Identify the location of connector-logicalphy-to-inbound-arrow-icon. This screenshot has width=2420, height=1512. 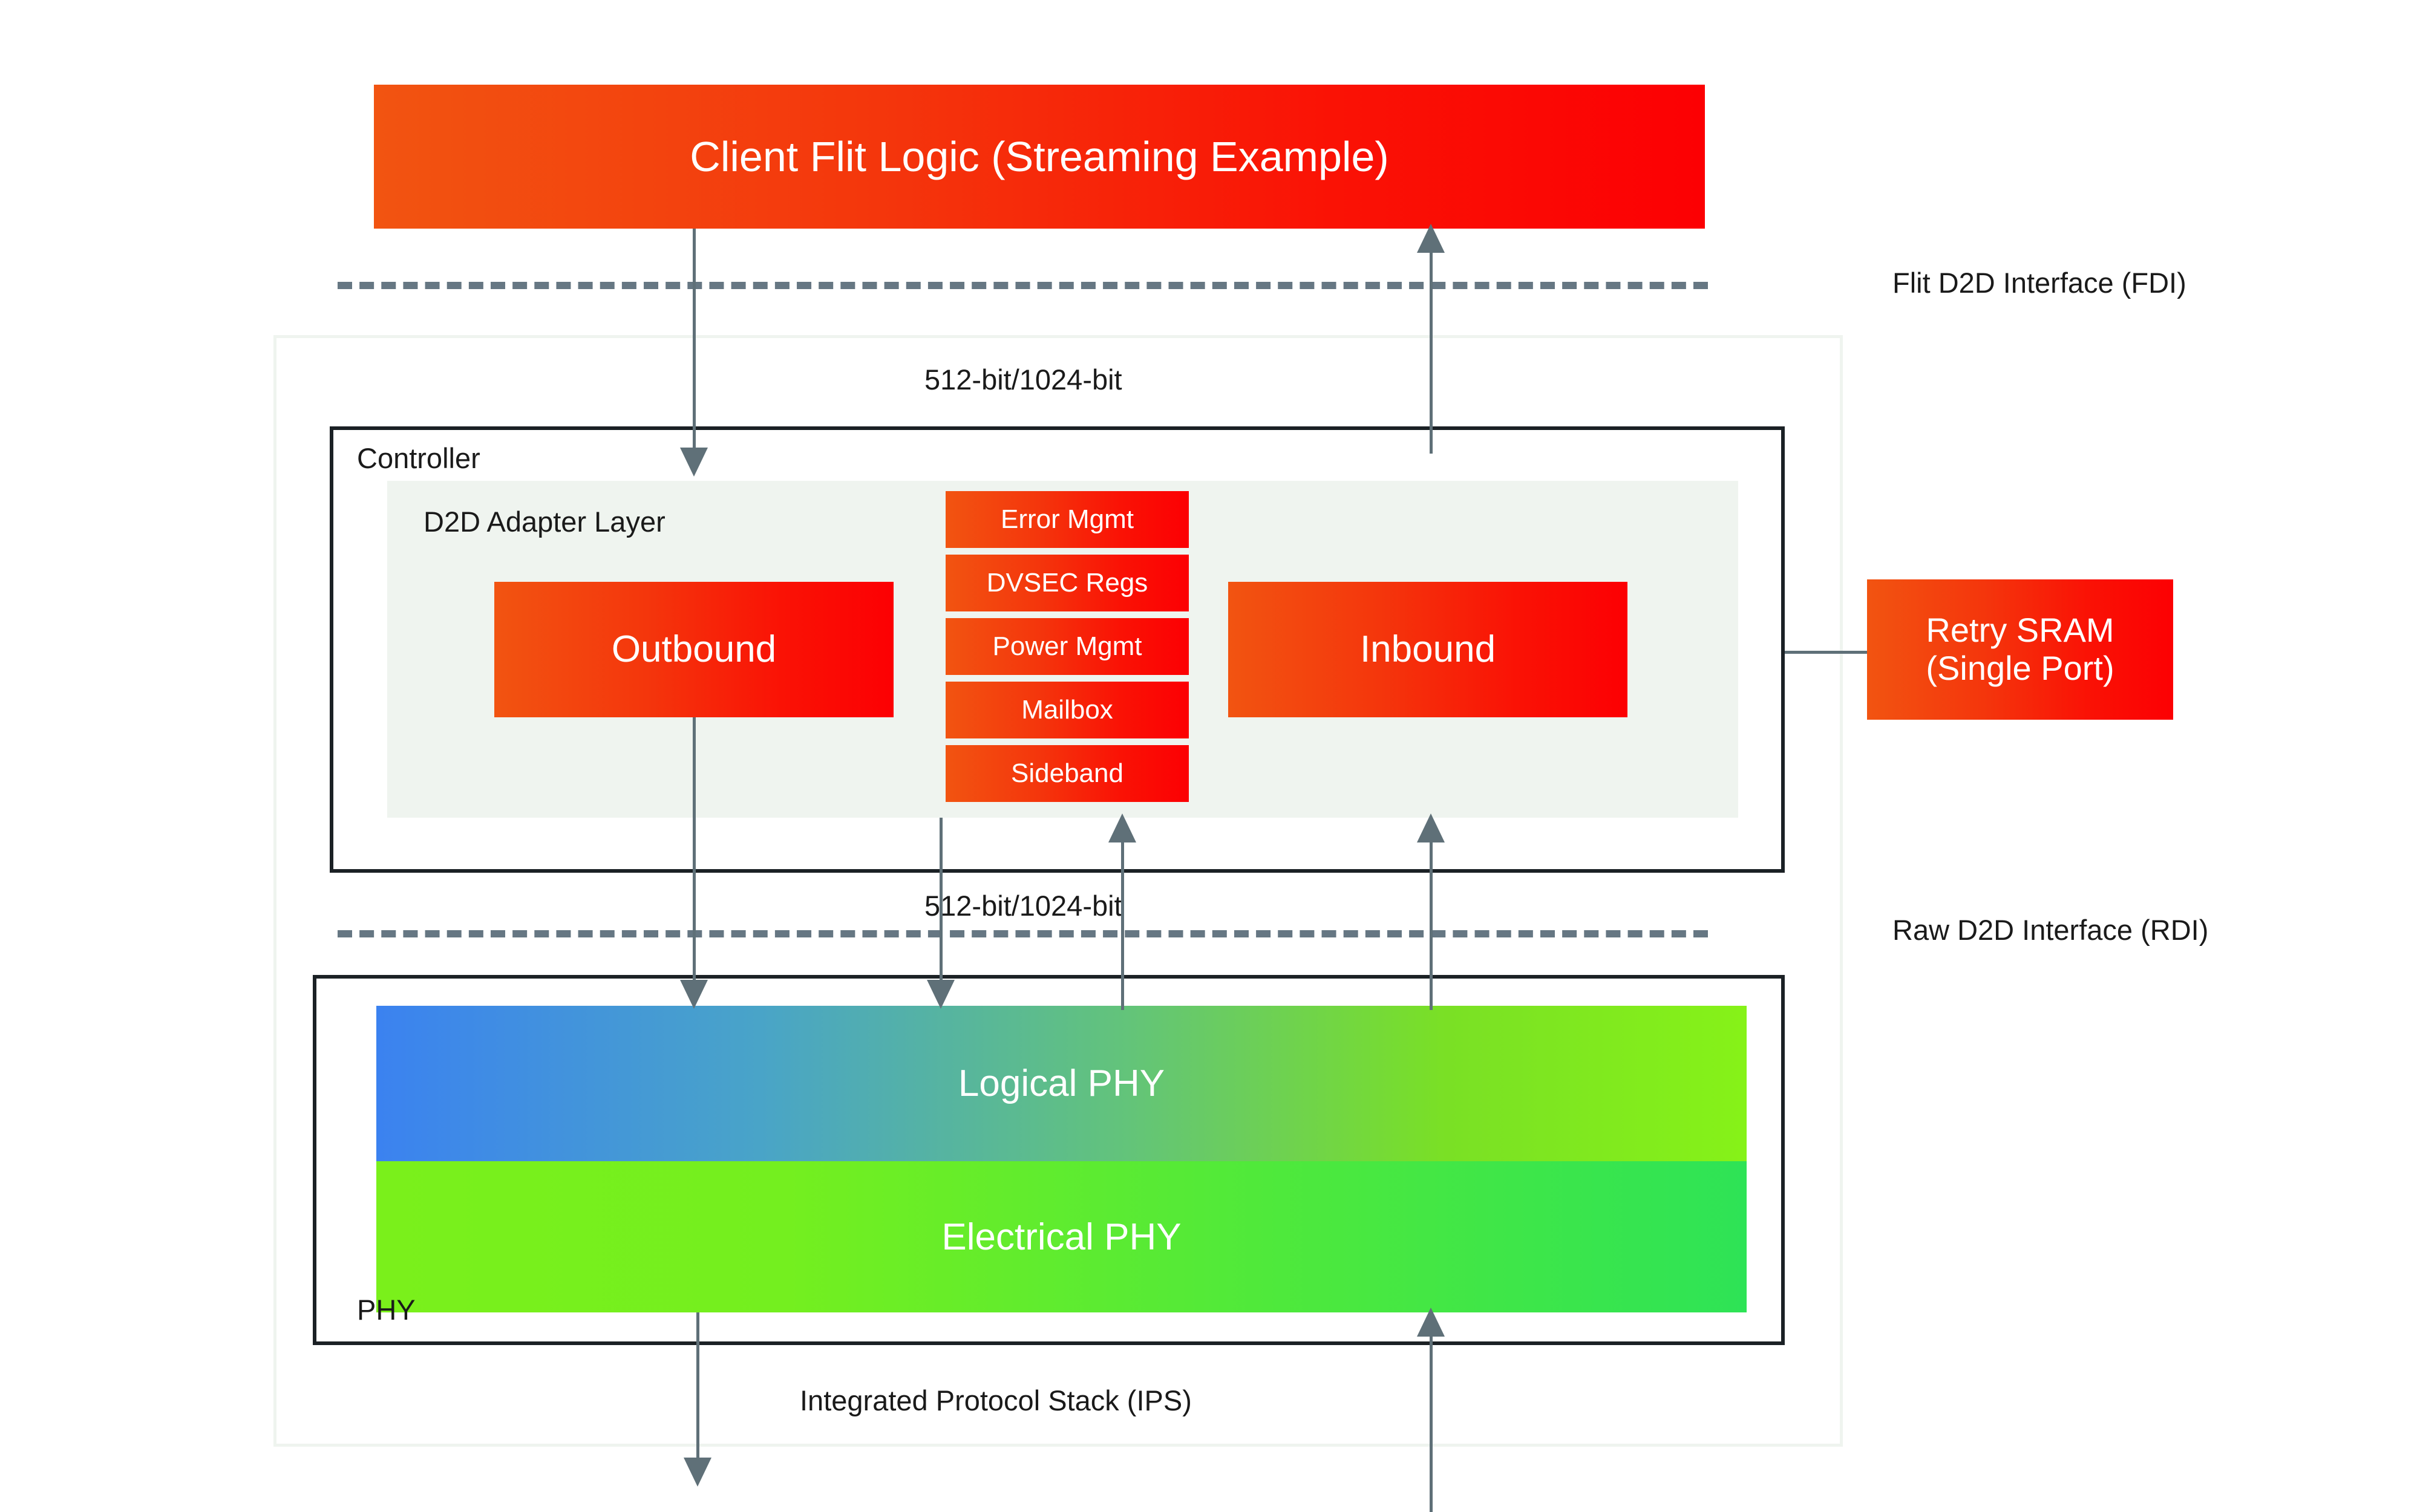
(1431, 827).